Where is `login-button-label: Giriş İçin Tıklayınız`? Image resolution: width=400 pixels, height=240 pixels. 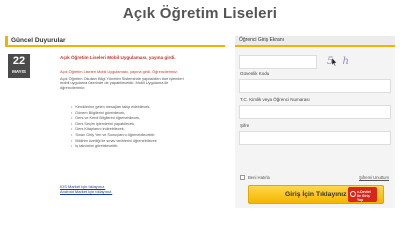 login-button-label: Giriş İçin Tıklayınız is located at coordinates (316, 194).